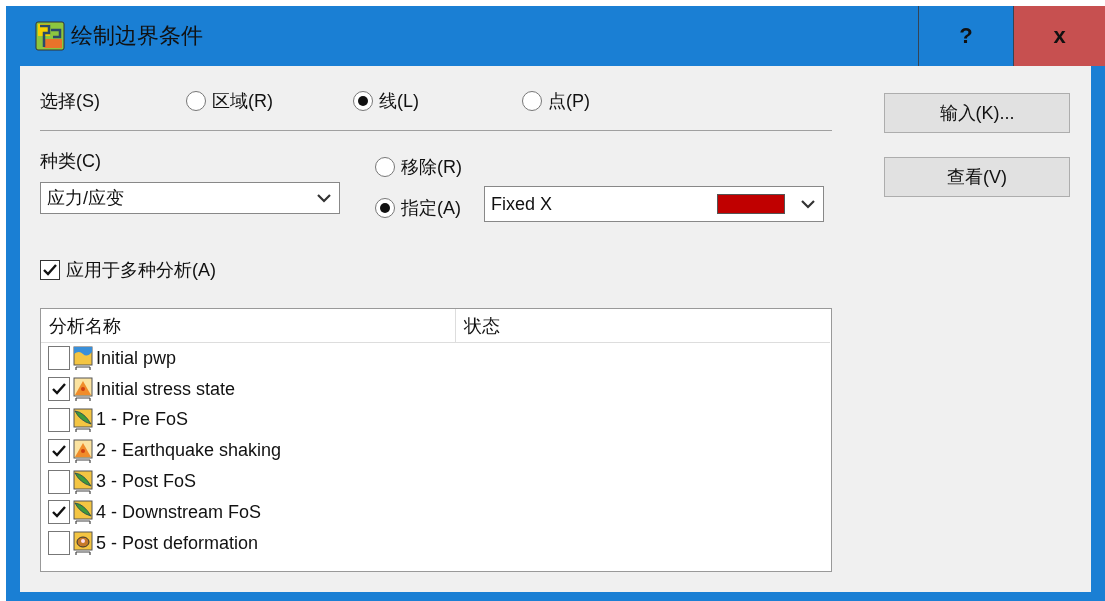  I want to click on column-header: 状态, so click(481, 326).